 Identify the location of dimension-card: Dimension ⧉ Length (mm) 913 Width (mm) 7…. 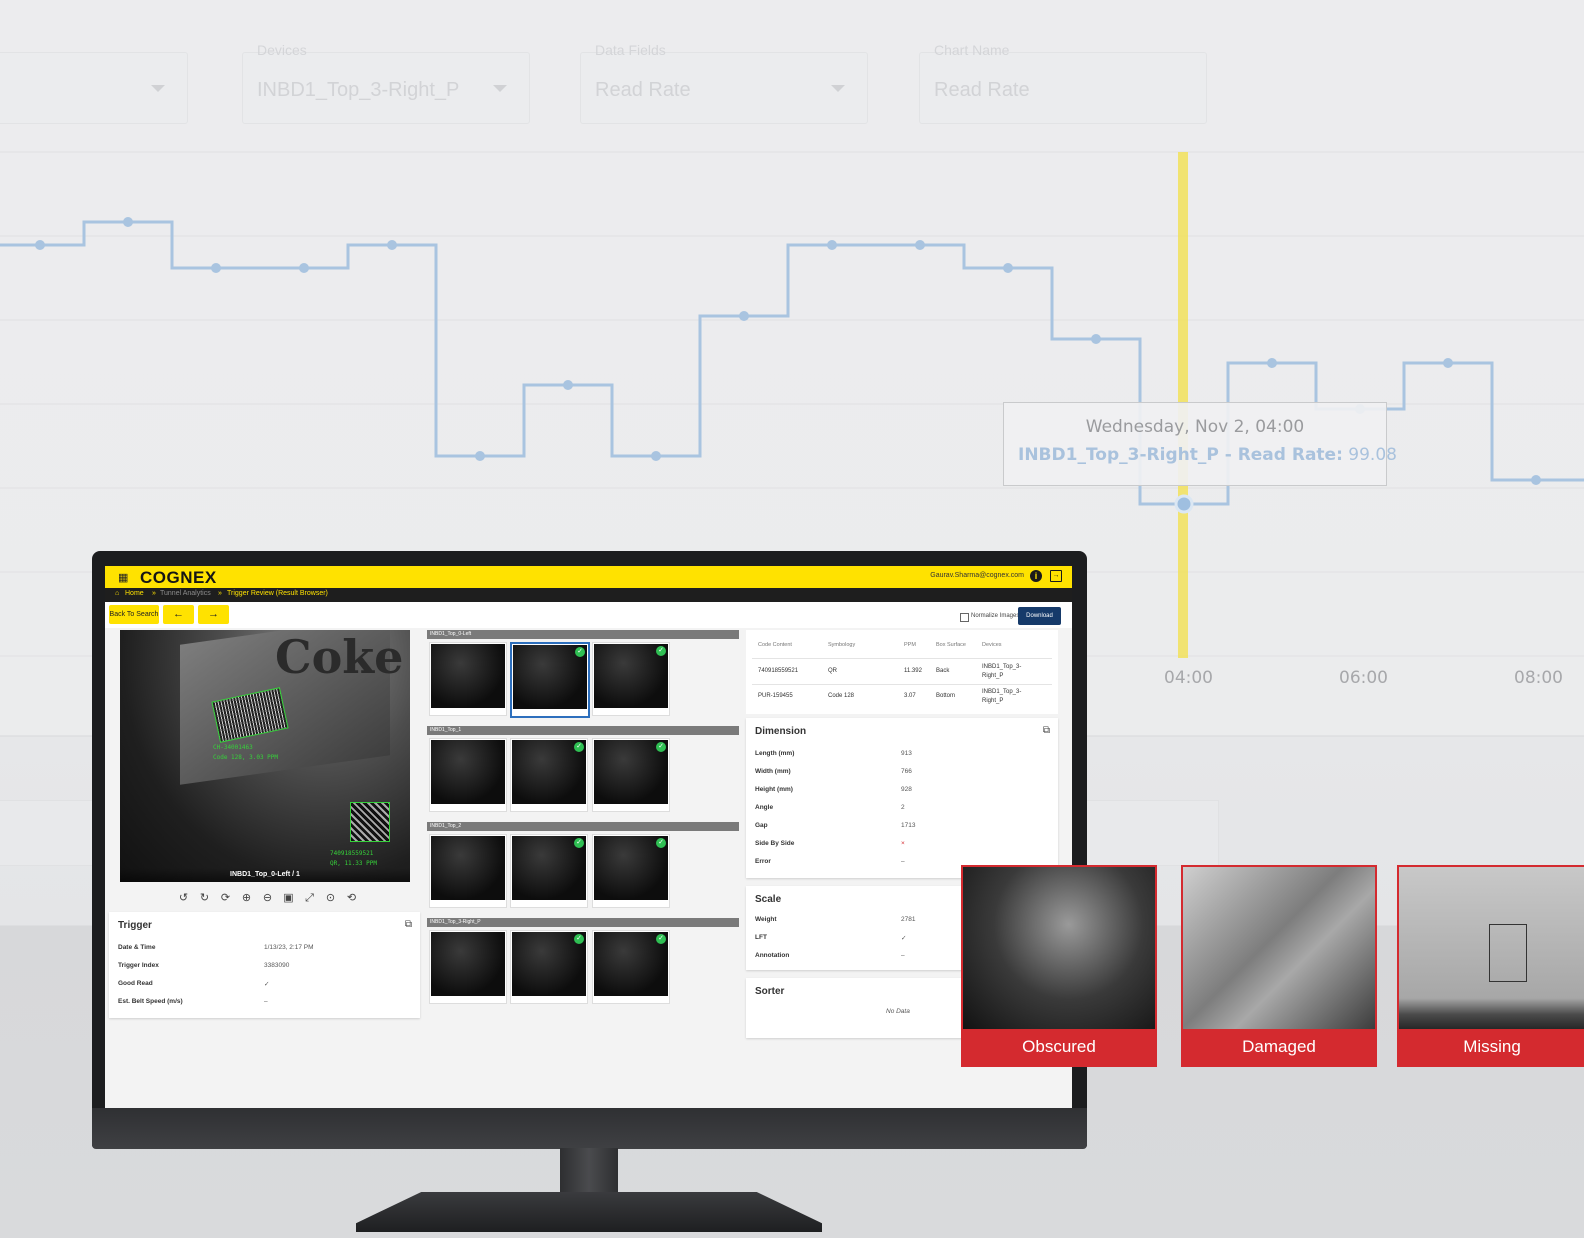
(902, 798).